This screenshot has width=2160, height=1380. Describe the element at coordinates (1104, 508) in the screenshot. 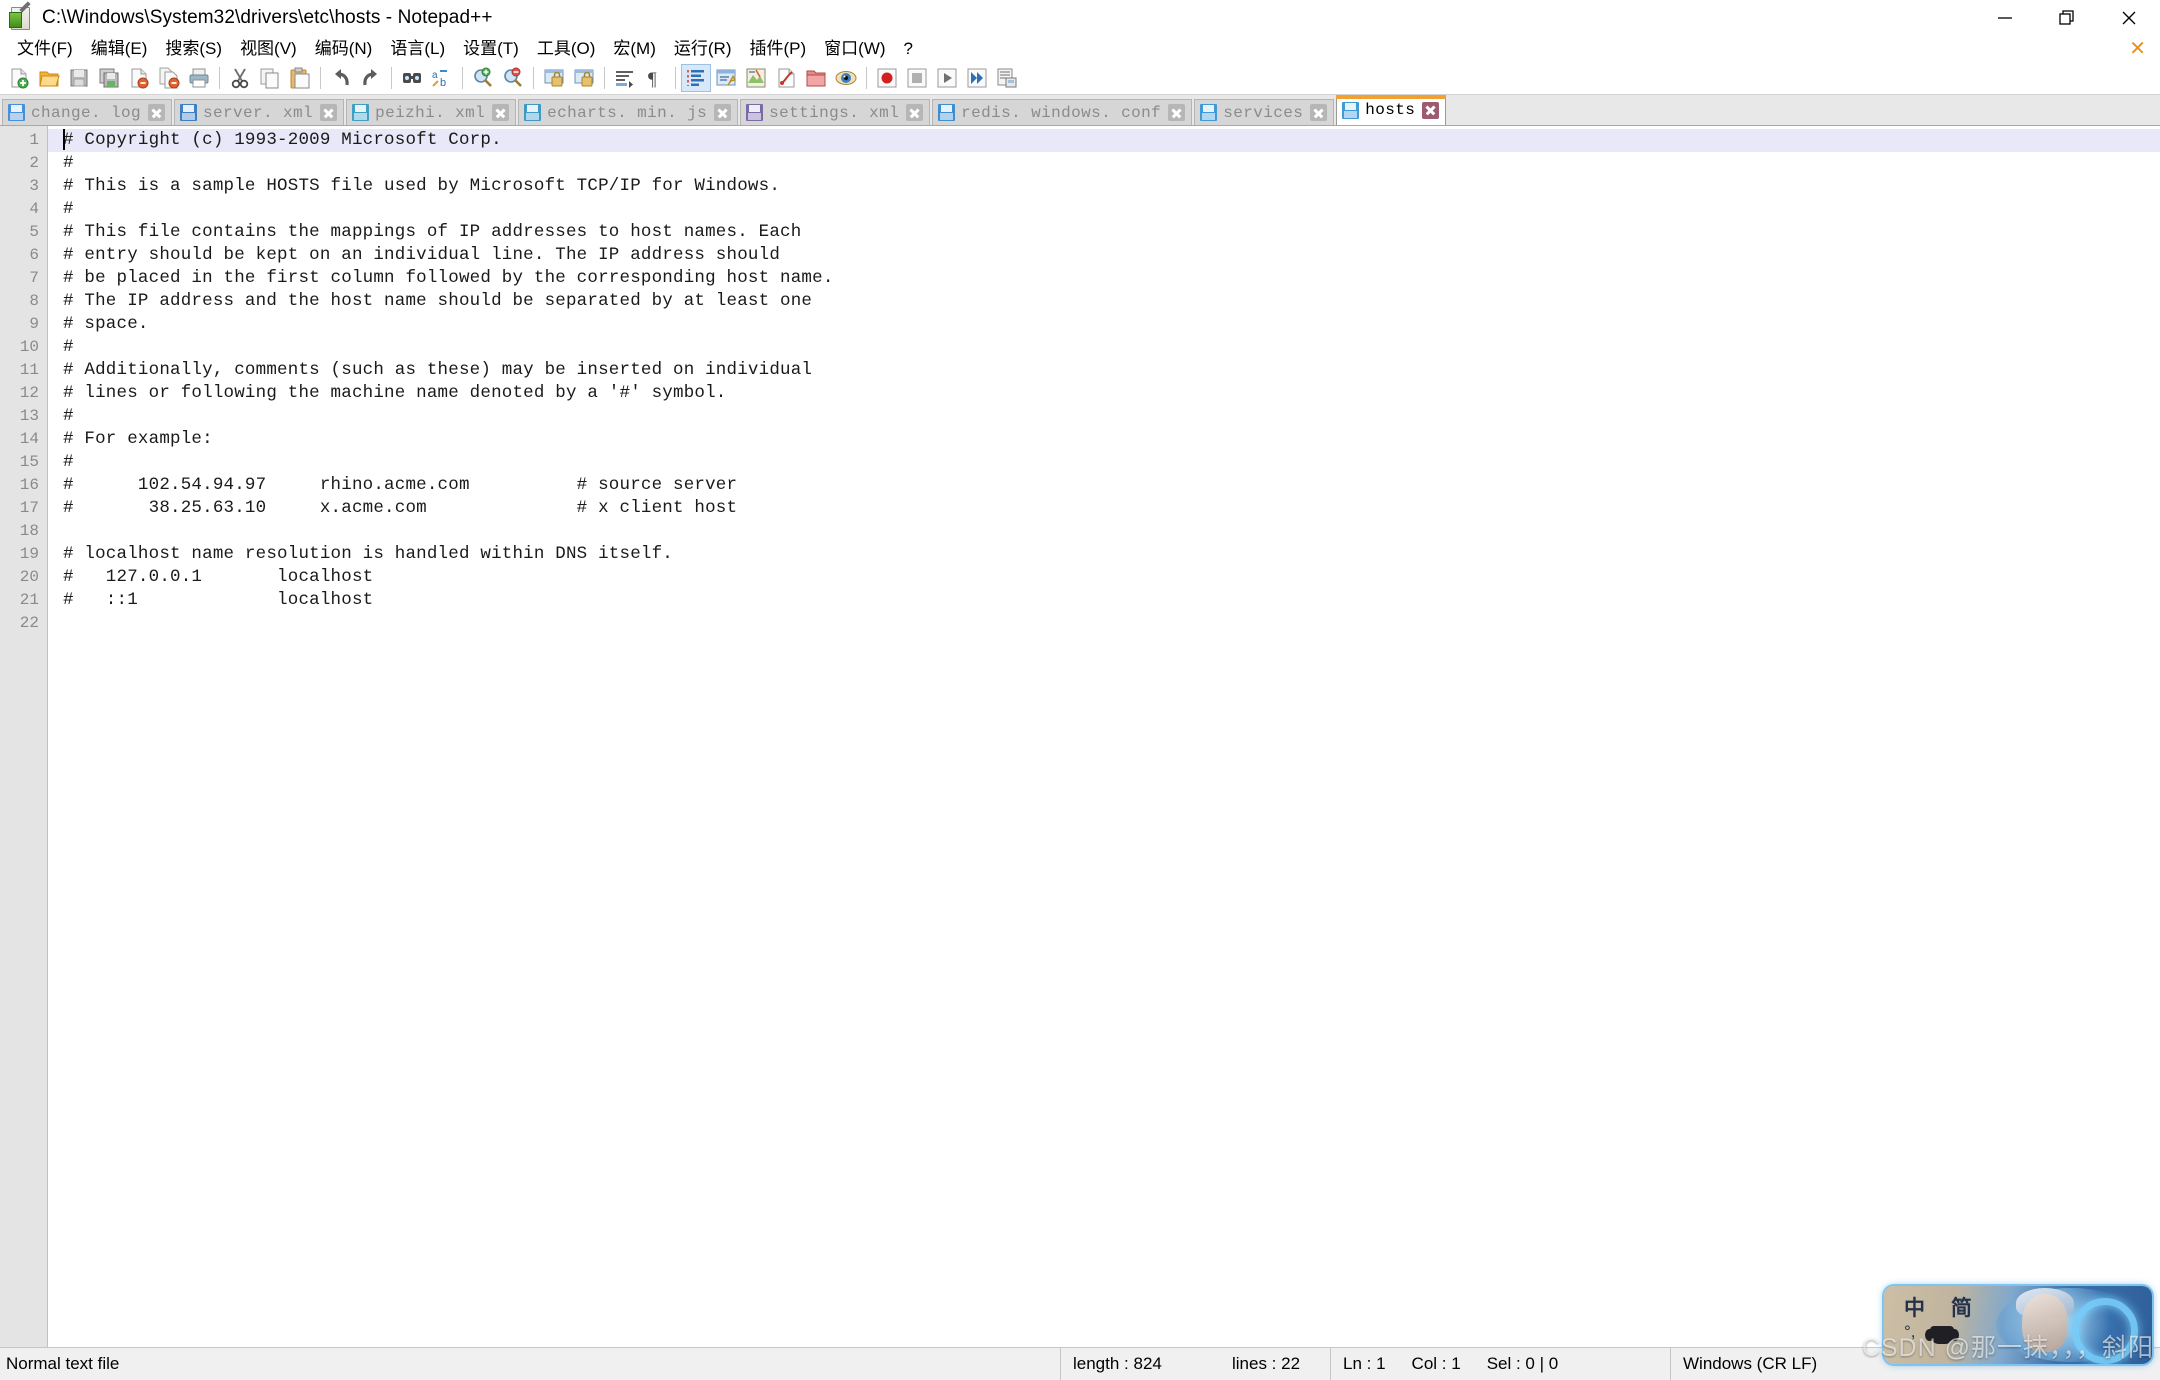

I see `code-line: # 38.25.63.10 x.acme.com # x client host` at that location.